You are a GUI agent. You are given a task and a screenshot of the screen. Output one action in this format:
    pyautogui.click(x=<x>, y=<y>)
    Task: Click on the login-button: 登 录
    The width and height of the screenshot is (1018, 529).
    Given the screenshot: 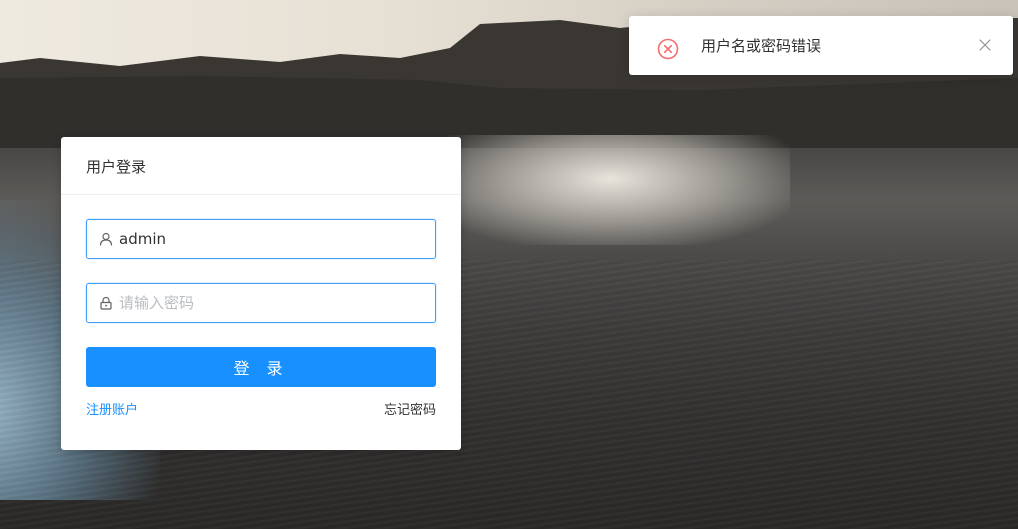 What is the action you would take?
    pyautogui.click(x=261, y=367)
    